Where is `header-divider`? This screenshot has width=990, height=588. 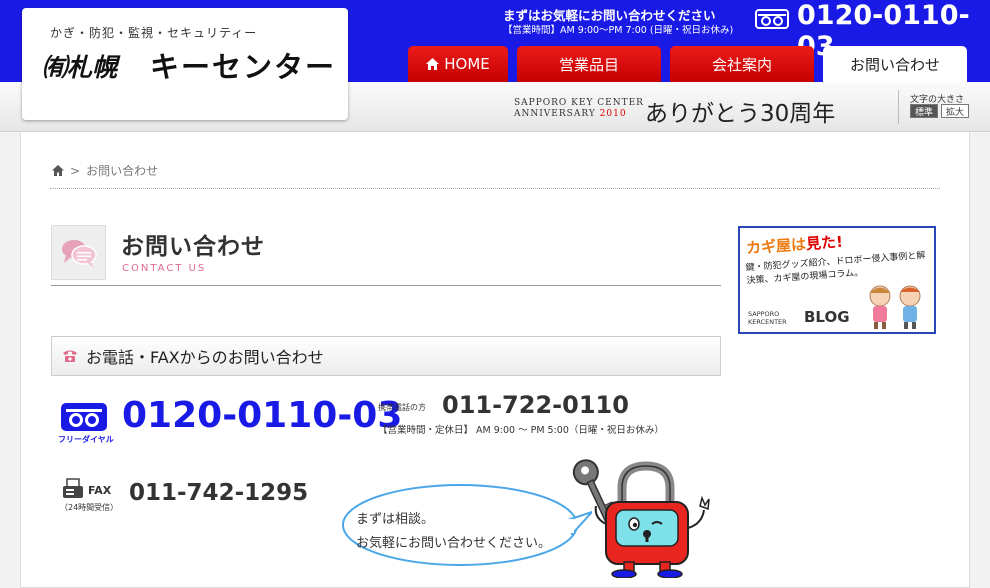 header-divider is located at coordinates (898, 107).